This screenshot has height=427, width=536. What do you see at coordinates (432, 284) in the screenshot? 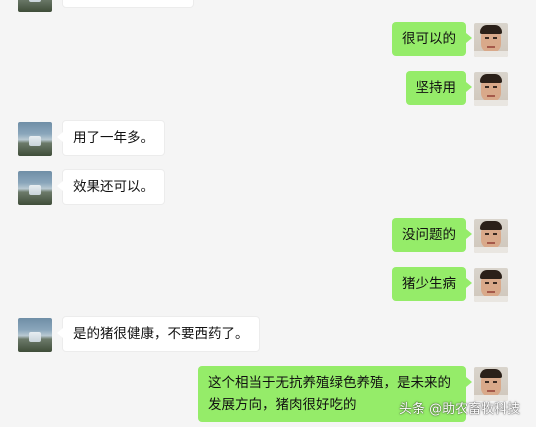
I see `message-bubble-mine: 猪少生病` at bounding box center [432, 284].